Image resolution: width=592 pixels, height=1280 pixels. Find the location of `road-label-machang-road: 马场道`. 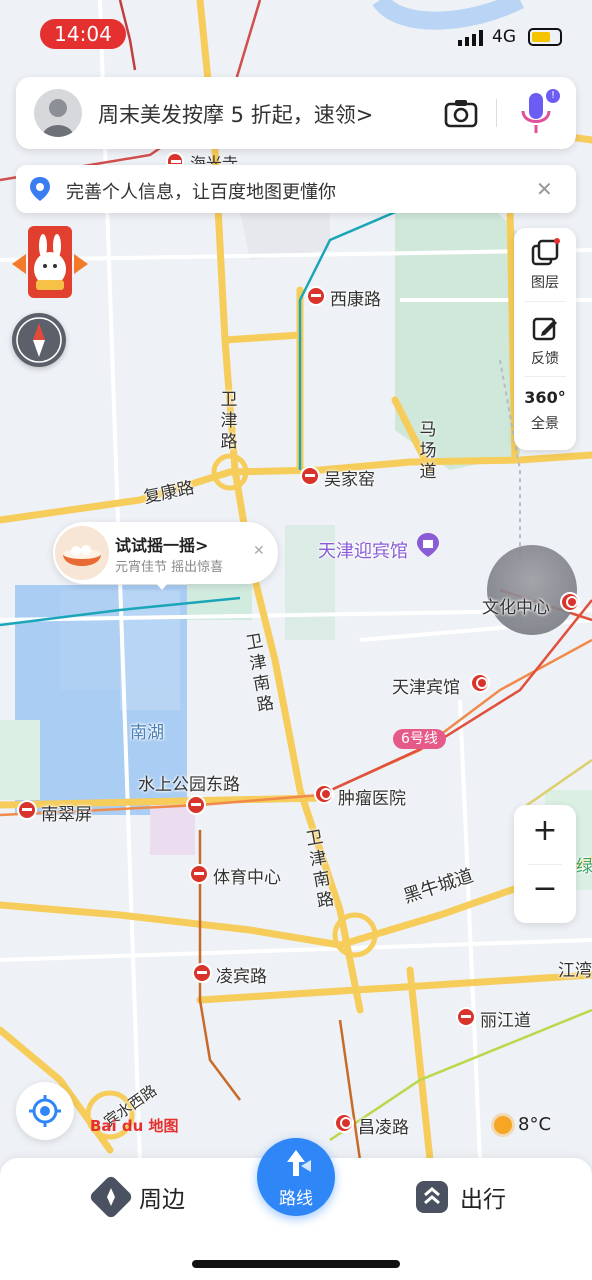

road-label-machang-road: 马场道 is located at coordinates (428, 451).